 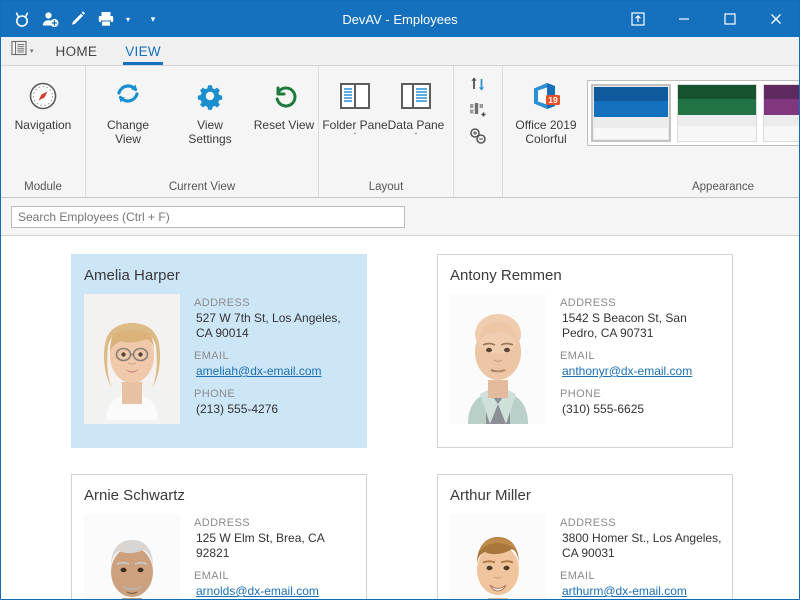 I want to click on navigation-dropdown-caret-icon: ˇ, so click(x=43, y=137).